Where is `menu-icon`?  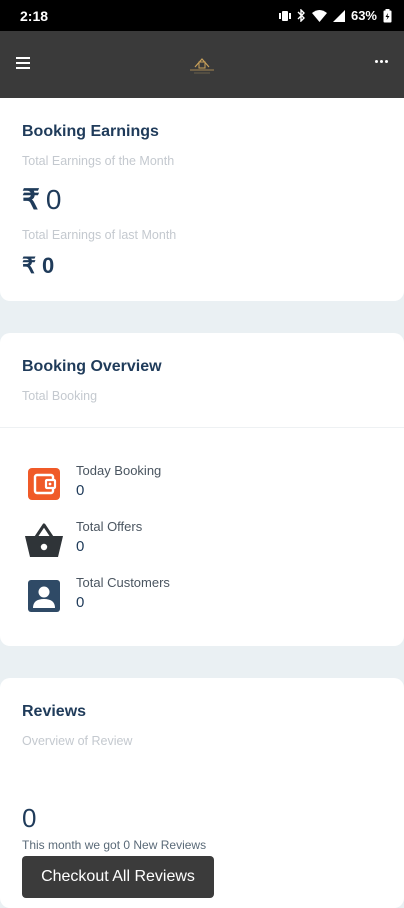
menu-icon is located at coordinates (23, 64).